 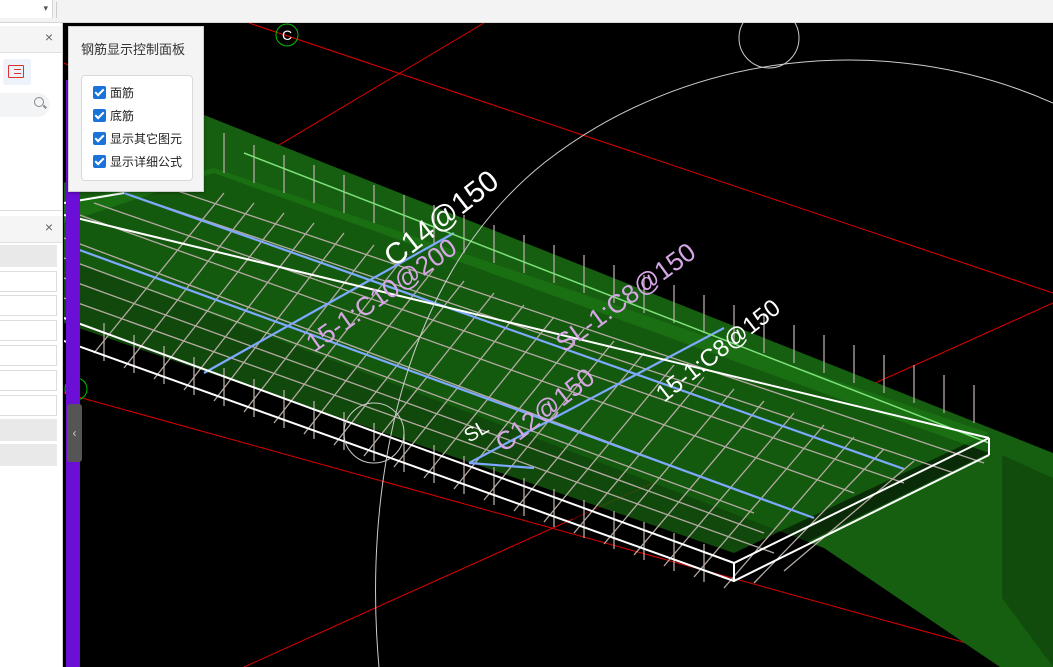 I want to click on top-toolbar: ▾, so click(x=526, y=11).